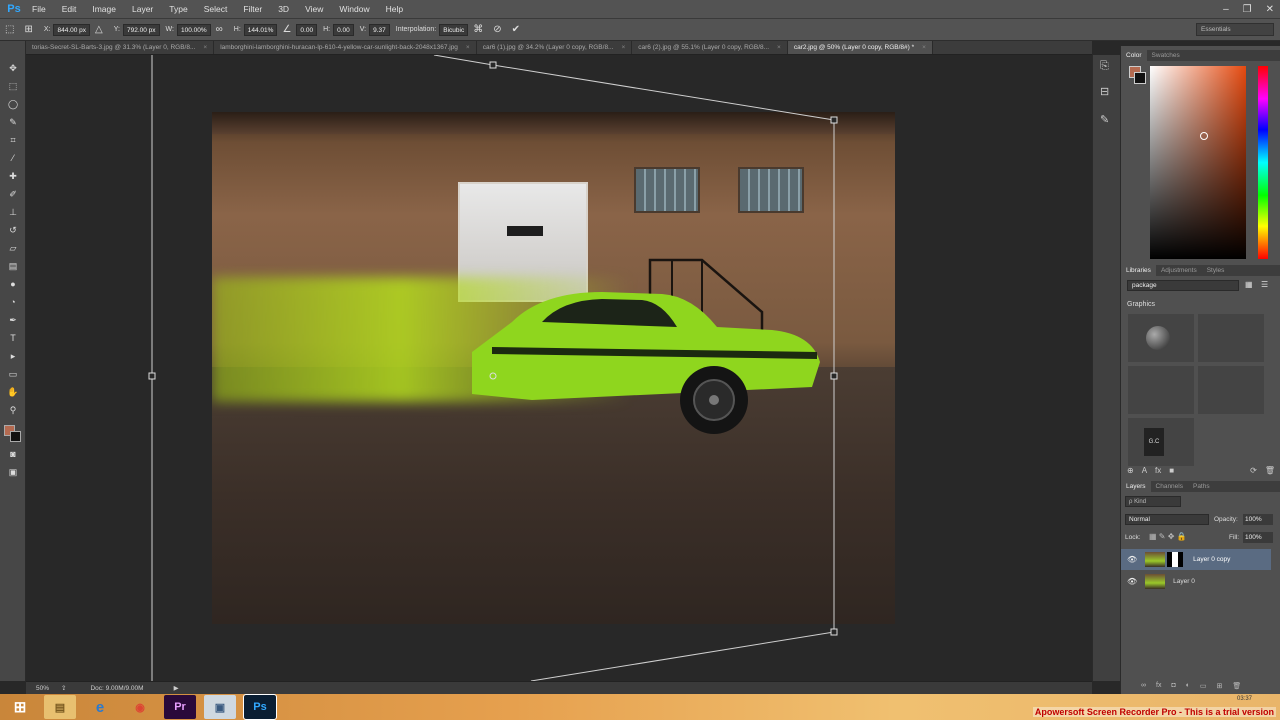 This screenshot has width=1280, height=720. I want to click on premiere-icon: Pr, so click(180, 707).